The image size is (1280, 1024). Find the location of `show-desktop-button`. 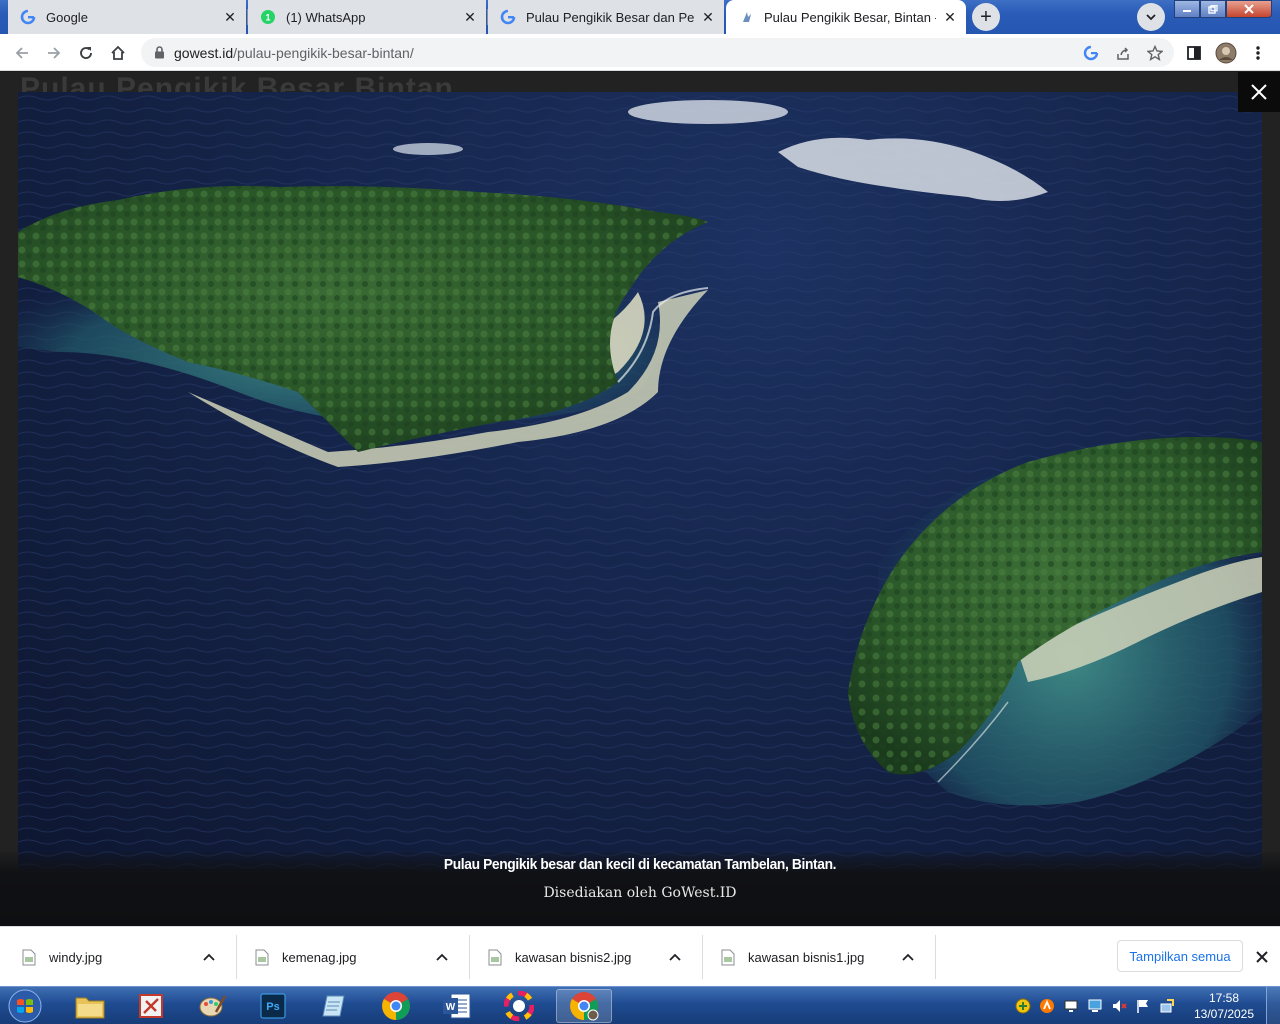

show-desktop-button is located at coordinates (1273, 1005).